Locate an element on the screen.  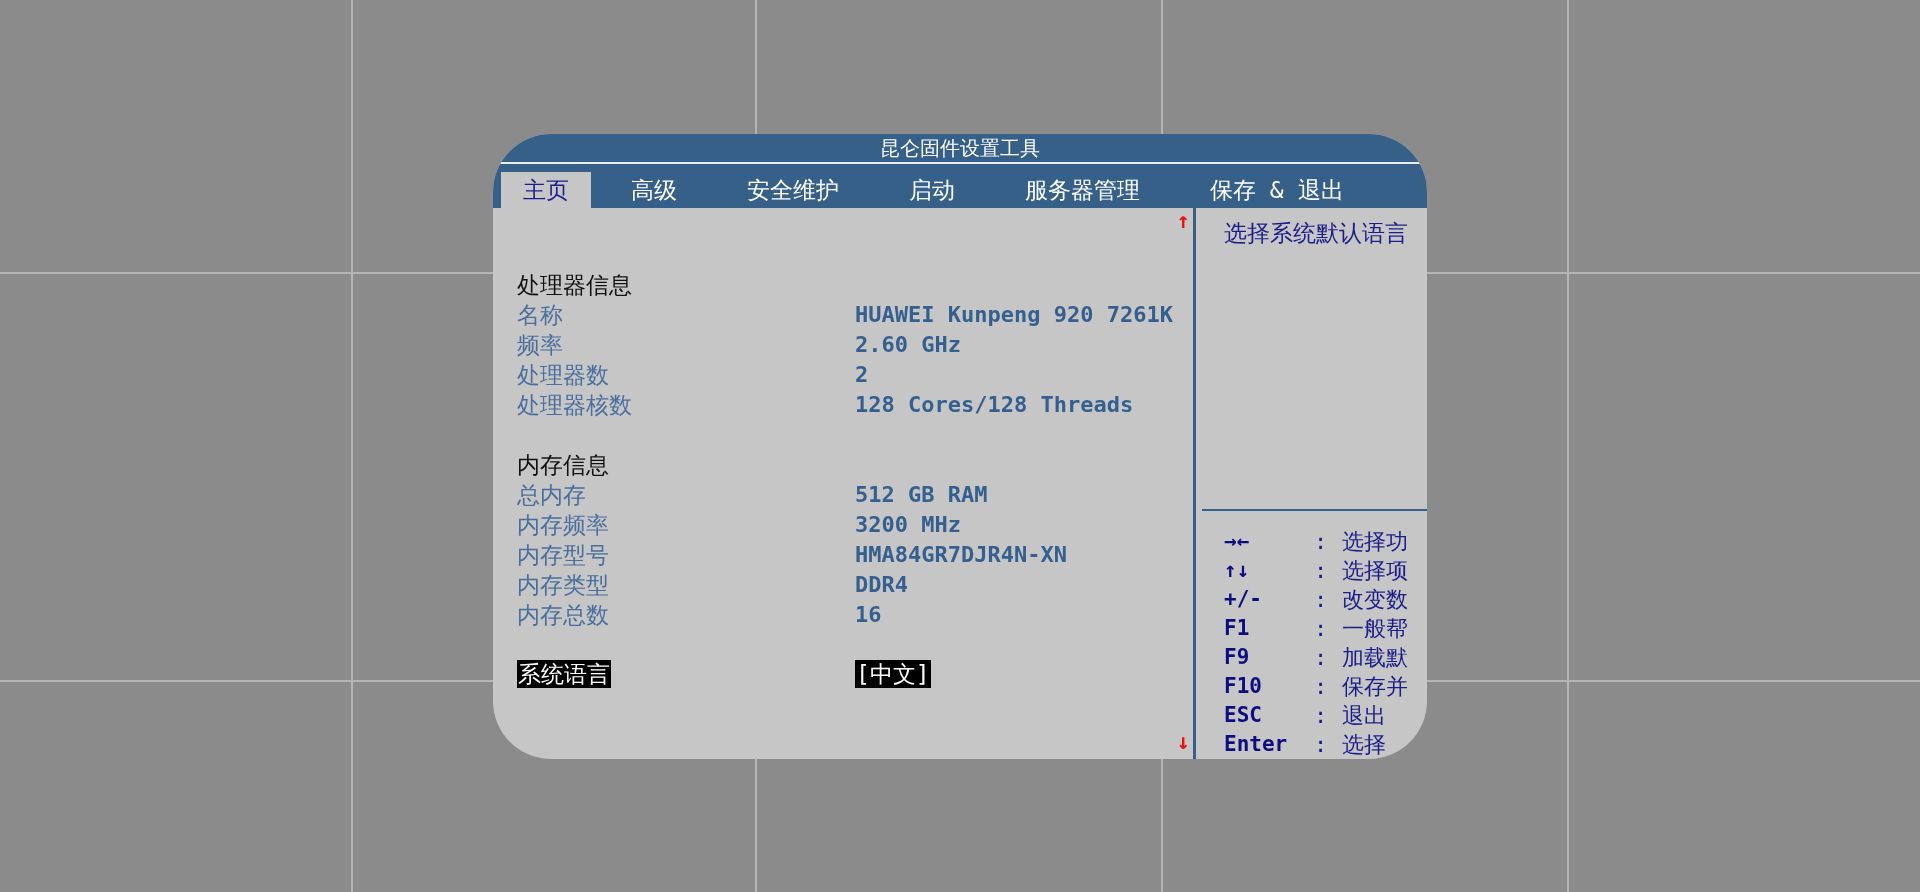
info-value: DDR4 is located at coordinates (882, 584).